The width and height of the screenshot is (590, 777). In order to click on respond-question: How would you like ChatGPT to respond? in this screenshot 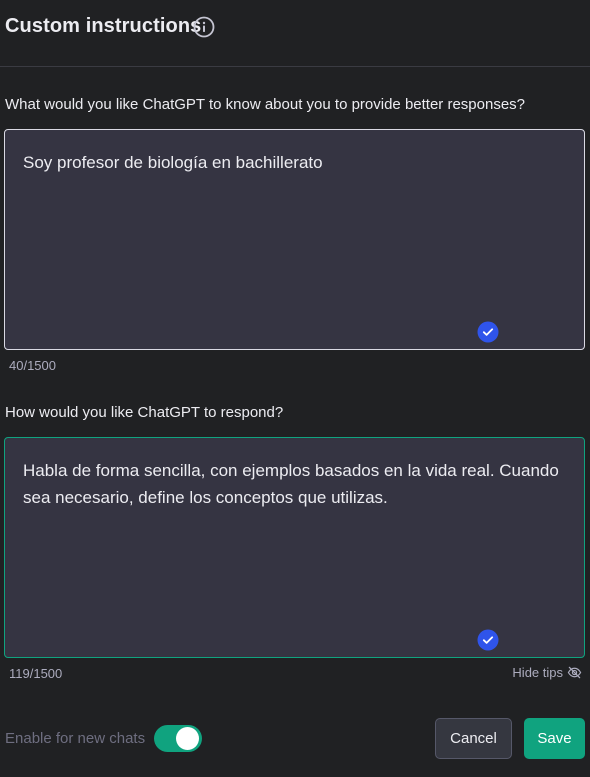, I will do `click(144, 412)`.